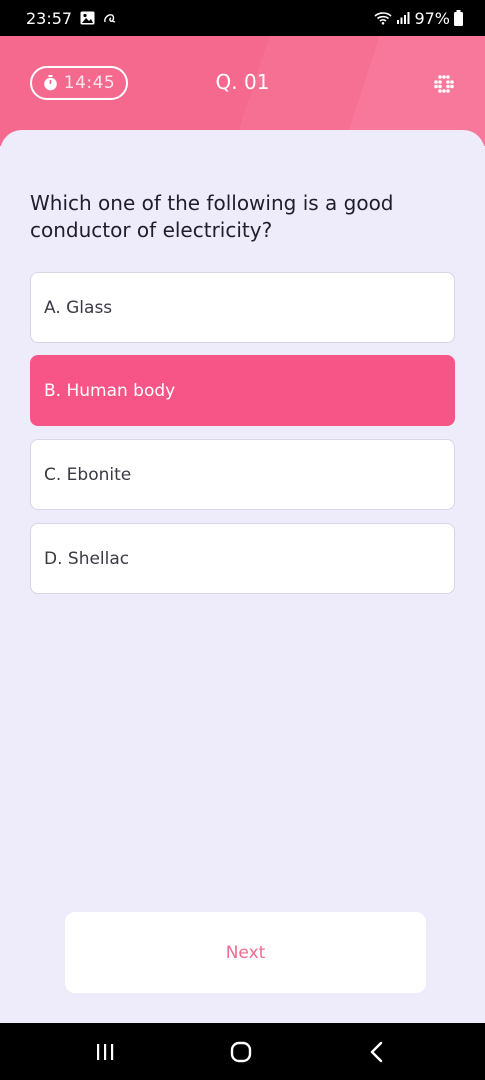  I want to click on signal-icon, so click(403, 18).